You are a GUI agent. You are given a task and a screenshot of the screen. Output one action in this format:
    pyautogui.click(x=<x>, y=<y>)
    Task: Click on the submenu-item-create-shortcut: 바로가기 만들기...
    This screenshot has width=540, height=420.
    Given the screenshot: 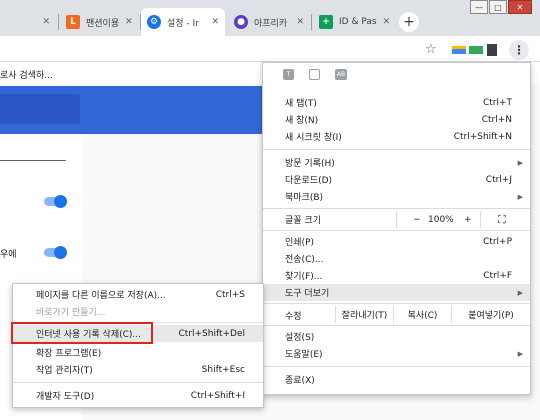 What is the action you would take?
    pyautogui.click(x=71, y=313)
    